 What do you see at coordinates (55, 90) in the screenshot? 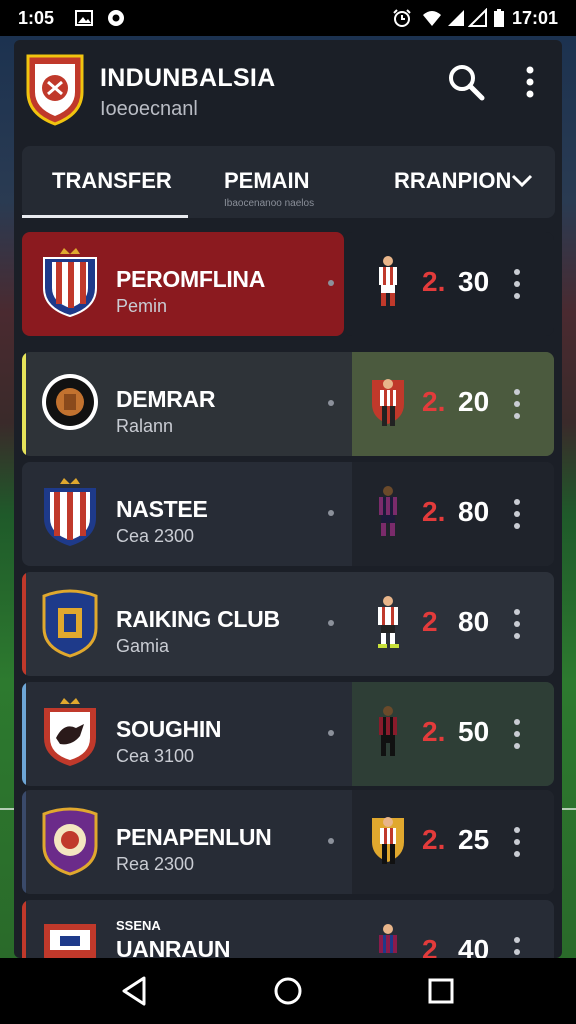
I see `app-logo` at bounding box center [55, 90].